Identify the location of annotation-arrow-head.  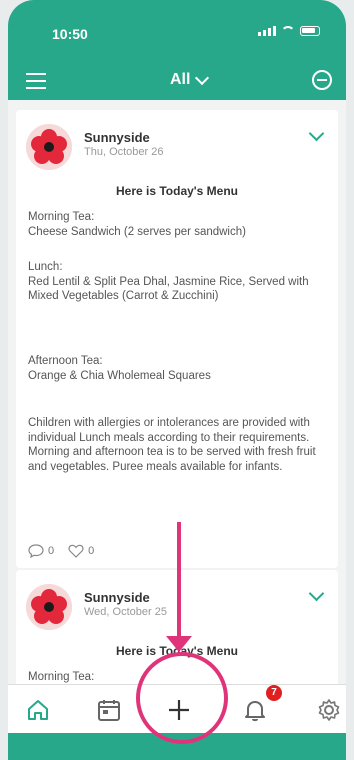
(179, 644).